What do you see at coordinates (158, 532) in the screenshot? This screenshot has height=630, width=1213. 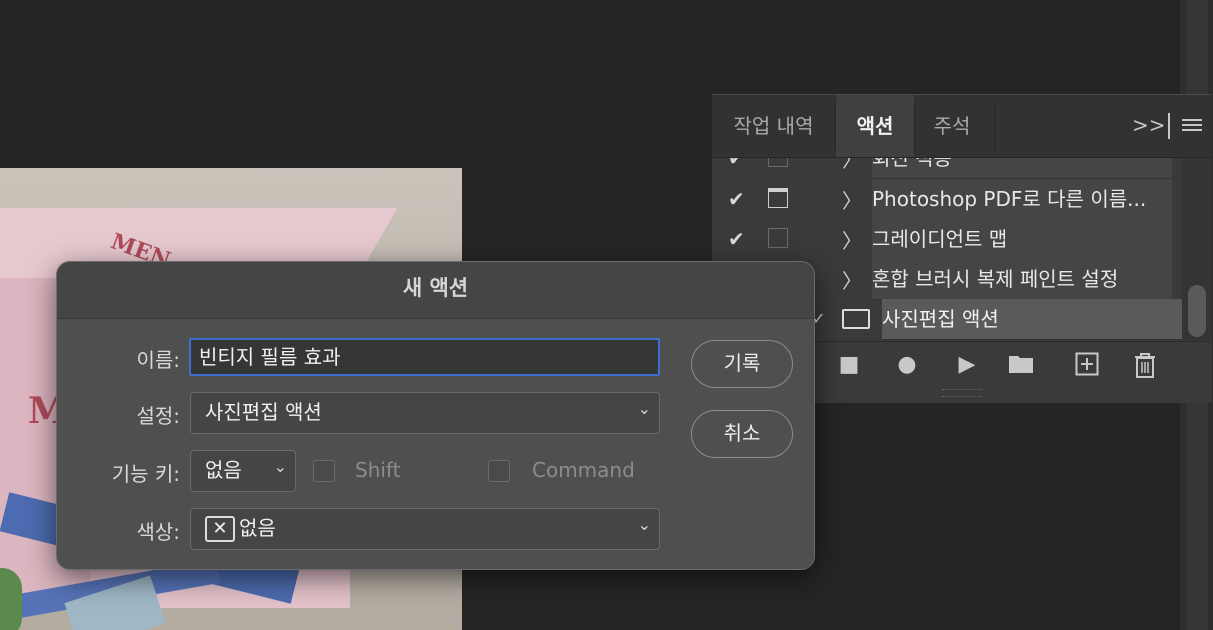 I see `color-label: 색상:` at bounding box center [158, 532].